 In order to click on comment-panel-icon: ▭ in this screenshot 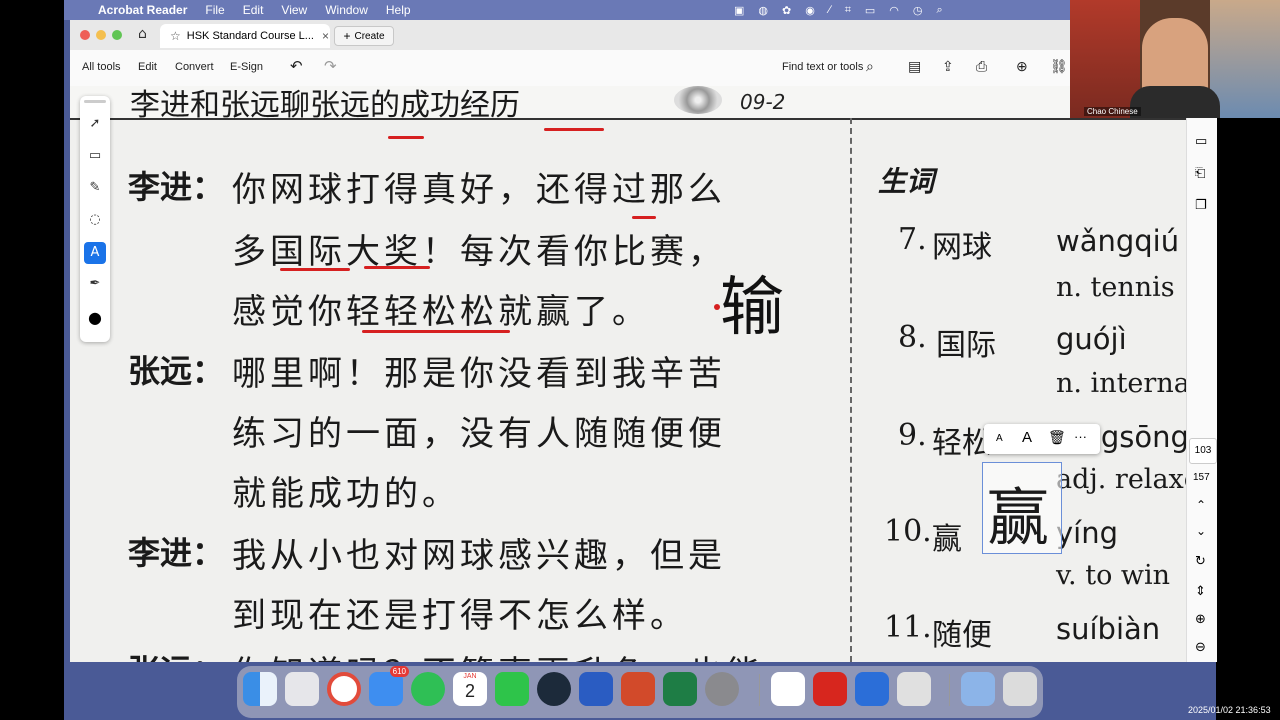, I will do `click(1201, 141)`.